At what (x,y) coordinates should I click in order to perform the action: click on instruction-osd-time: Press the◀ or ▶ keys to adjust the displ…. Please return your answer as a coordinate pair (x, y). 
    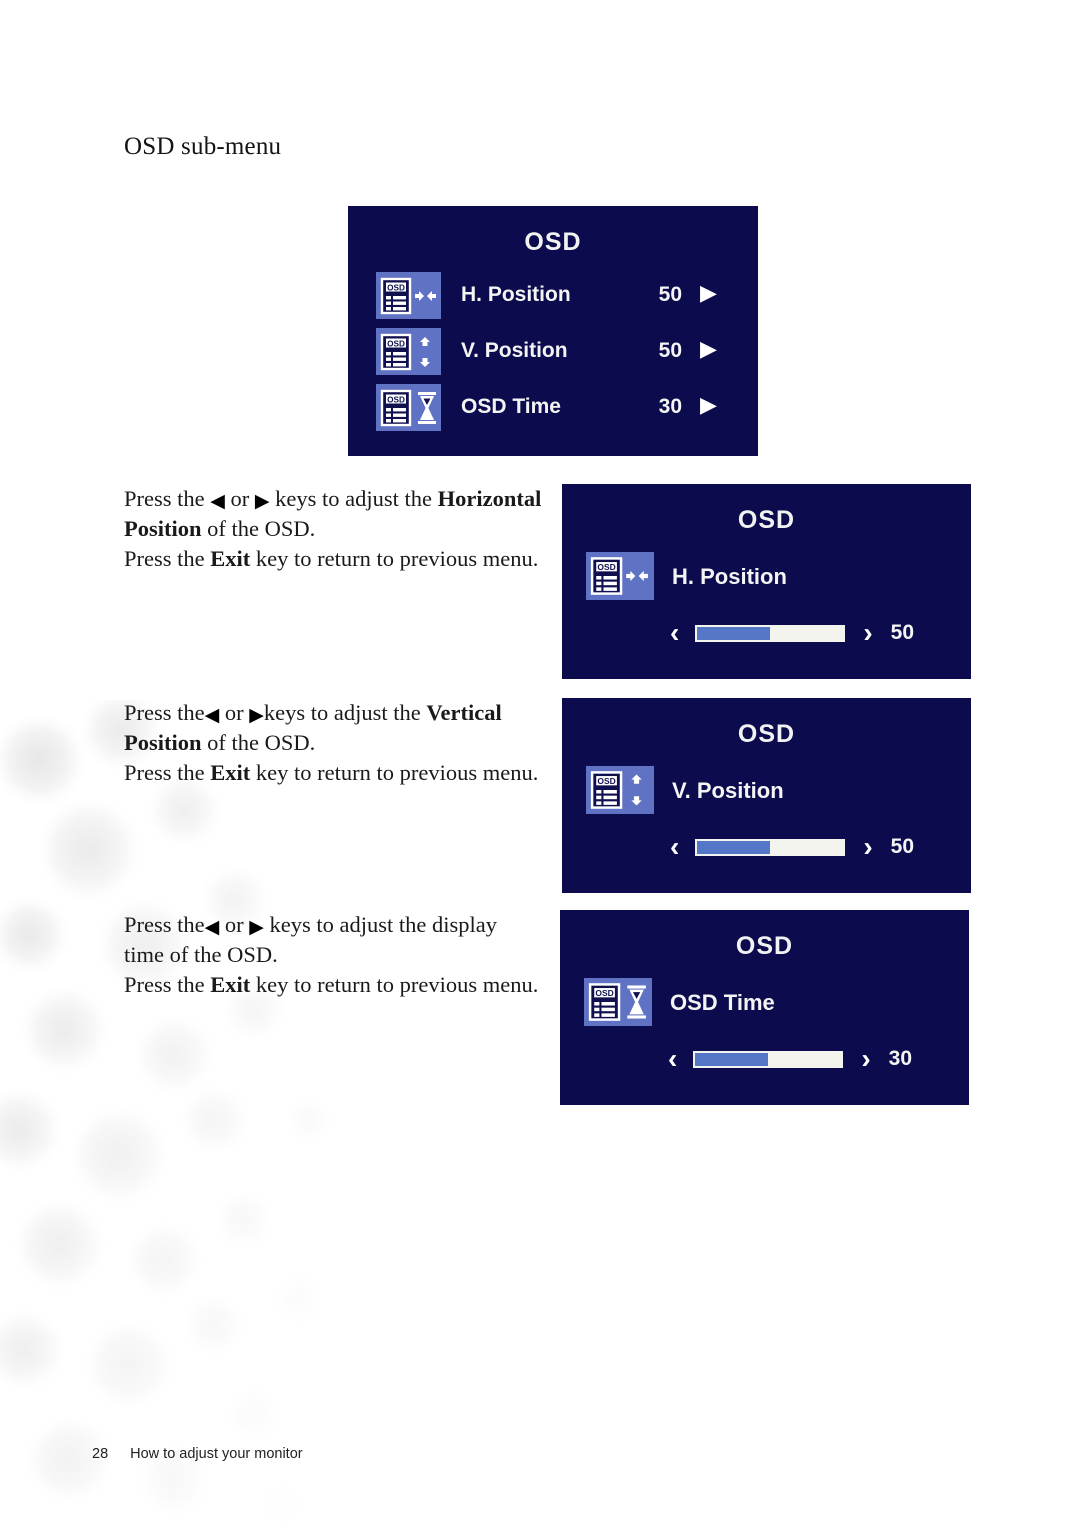
    Looking at the image, I should click on (339, 955).